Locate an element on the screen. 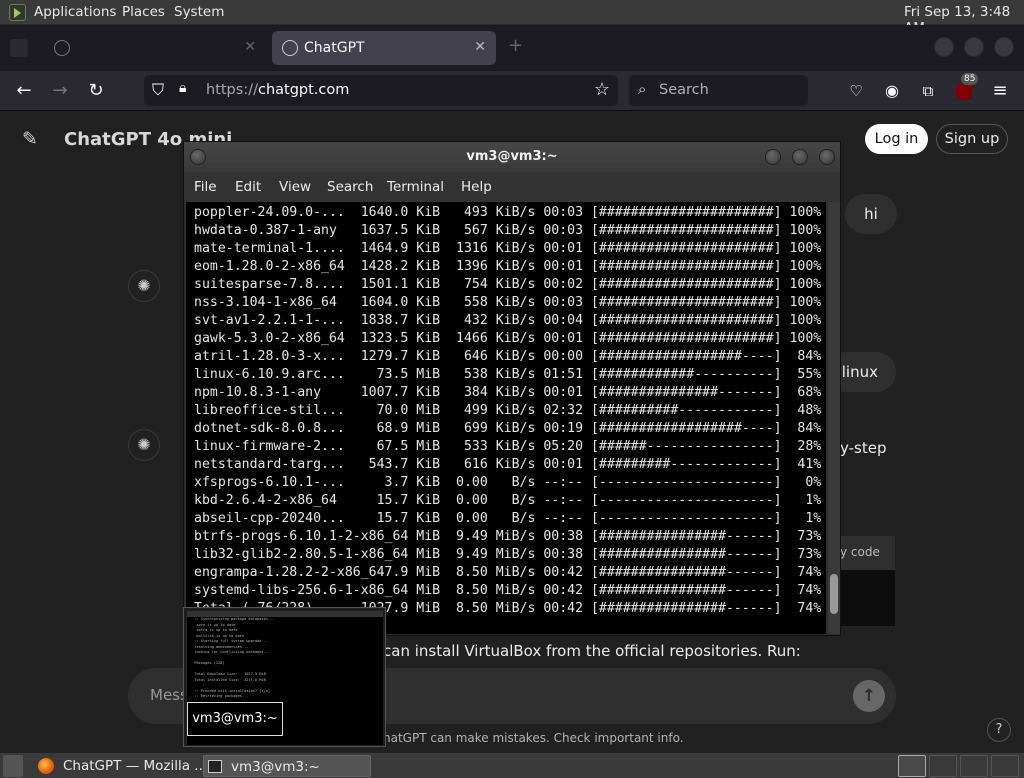 Image resolution: width=1024 pixels, height=778 pixels. extension-badge: 85 is located at coordinates (970, 79).